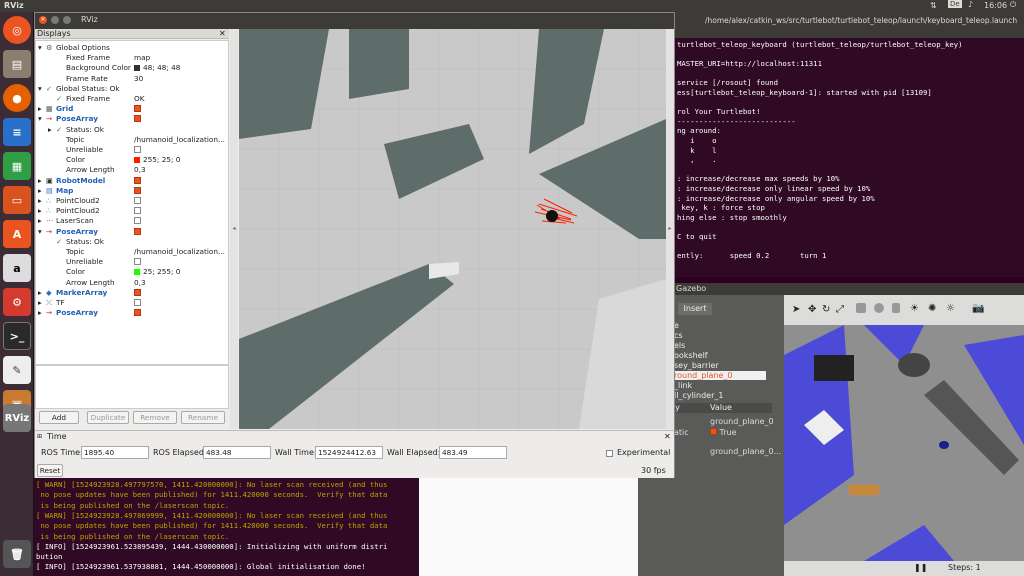 Image resolution: width=1024 pixels, height=576 pixels. What do you see at coordinates (132, 89) in the screenshot?
I see `display-tree-row: ▾ ✓ Global Status: Ok` at bounding box center [132, 89].